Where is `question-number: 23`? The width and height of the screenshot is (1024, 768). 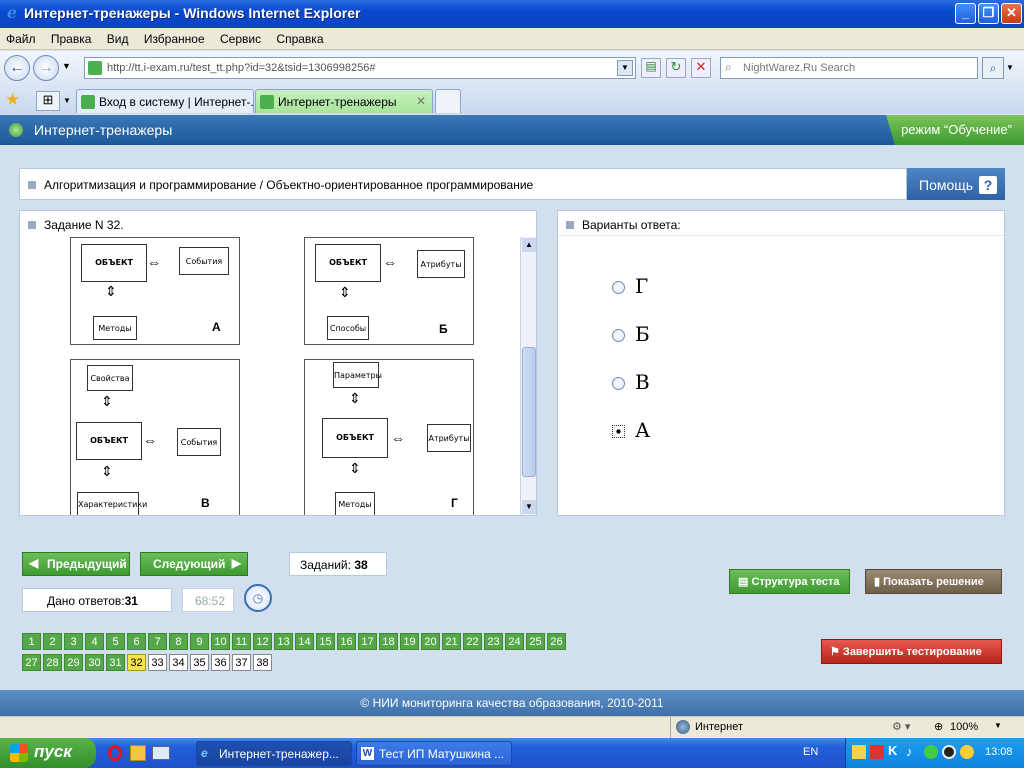 question-number: 23 is located at coordinates (493, 641).